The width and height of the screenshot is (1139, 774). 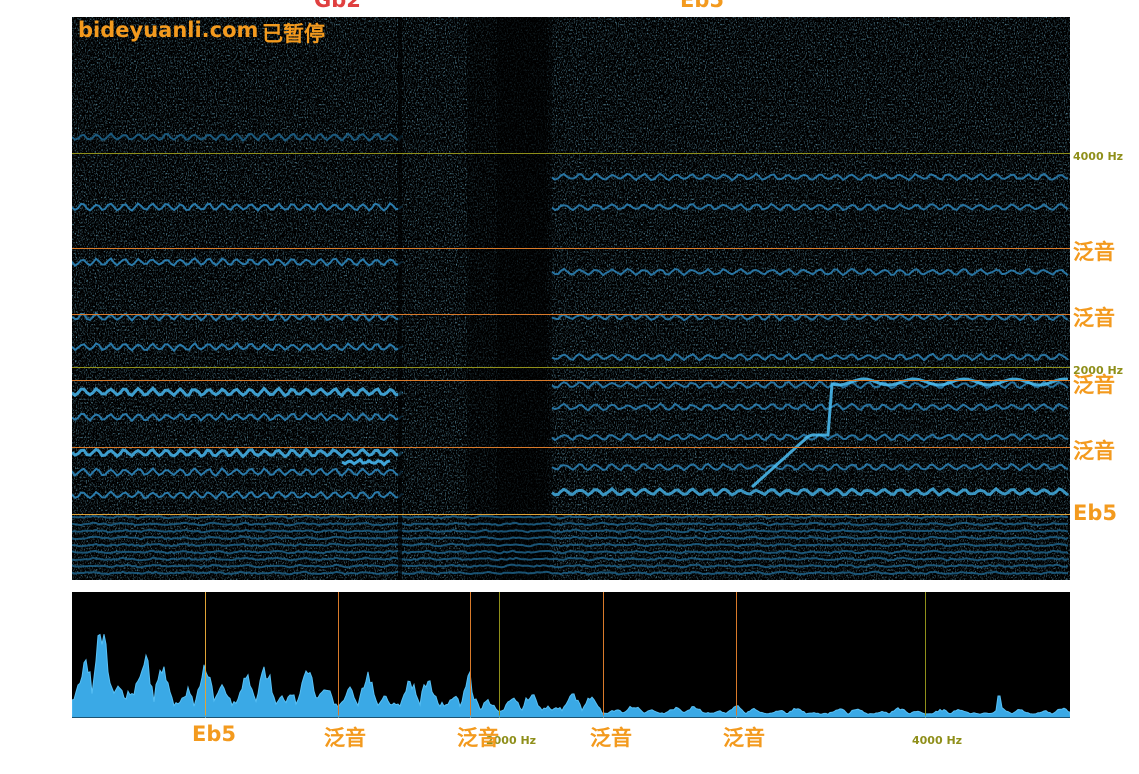 What do you see at coordinates (611, 738) in the screenshot?
I see `spectrum-harmonic-label-3: 泛音` at bounding box center [611, 738].